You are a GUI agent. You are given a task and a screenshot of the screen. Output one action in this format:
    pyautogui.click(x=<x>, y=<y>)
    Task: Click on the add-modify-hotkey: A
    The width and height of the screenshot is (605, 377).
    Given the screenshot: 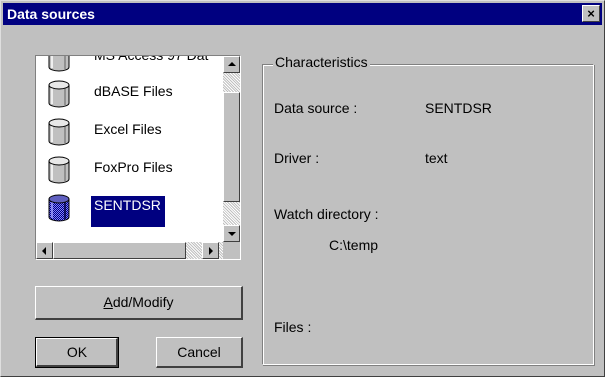 What is the action you would take?
    pyautogui.click(x=108, y=302)
    